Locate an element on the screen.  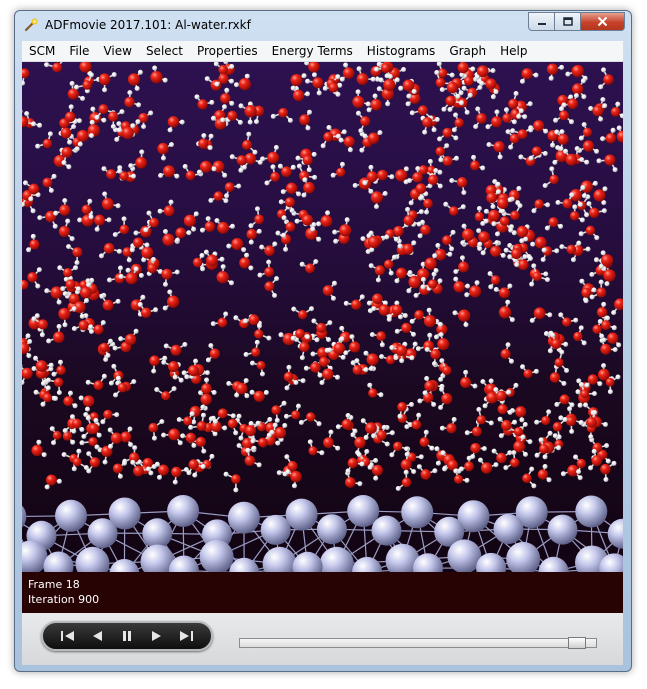
step-forward-button is located at coordinates (157, 636).